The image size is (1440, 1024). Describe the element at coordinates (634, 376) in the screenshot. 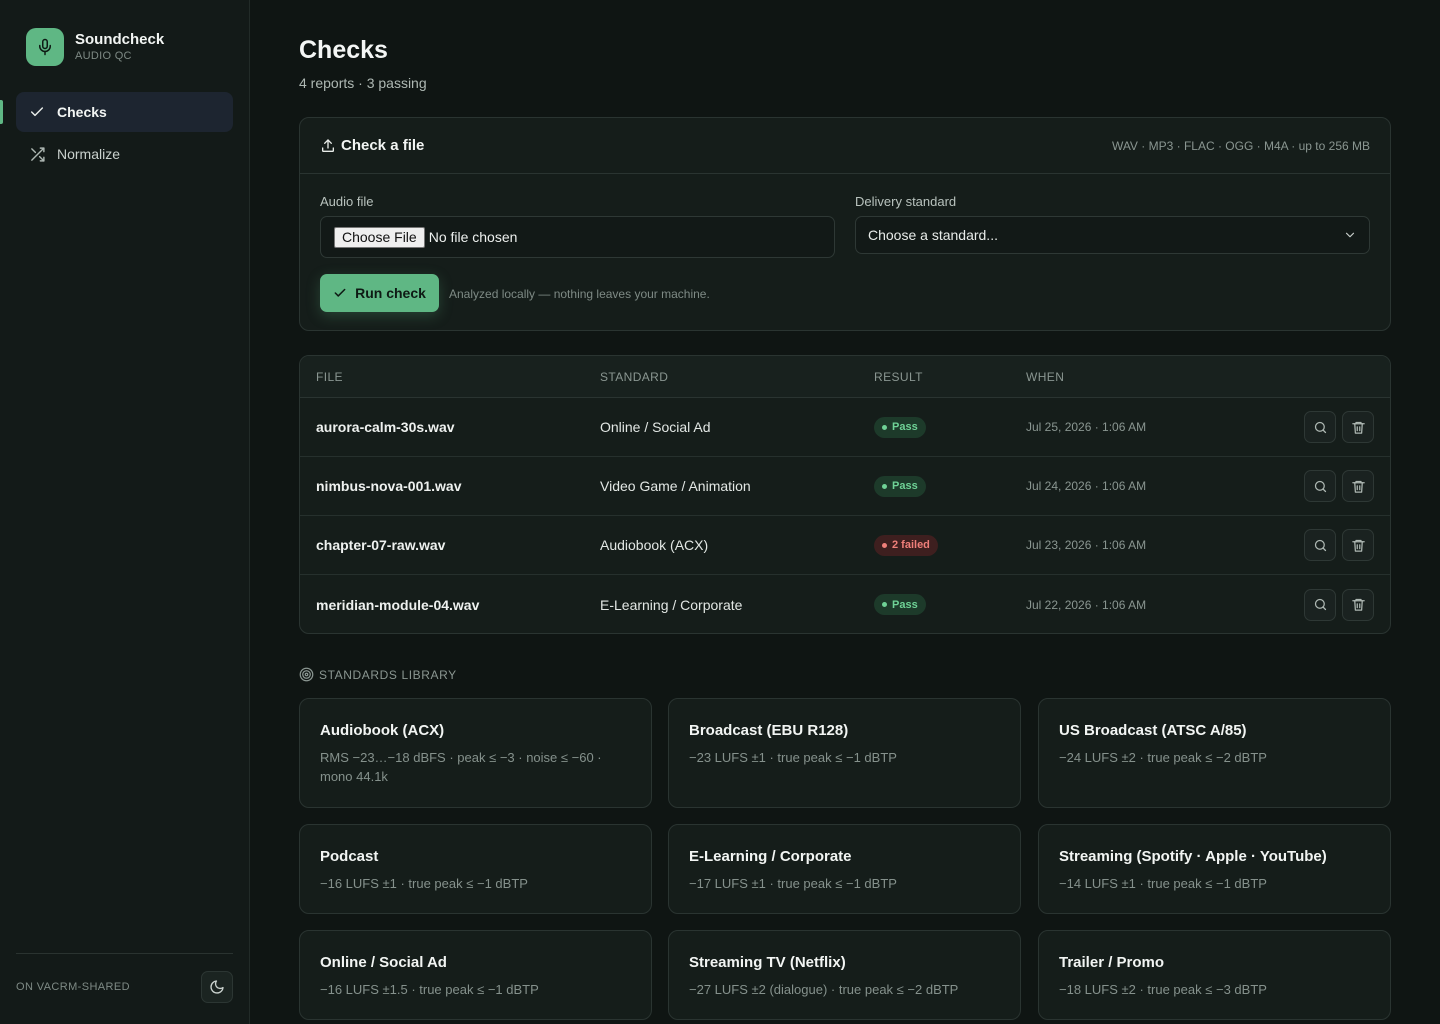

I see `column-header-standard: STANDARD` at that location.